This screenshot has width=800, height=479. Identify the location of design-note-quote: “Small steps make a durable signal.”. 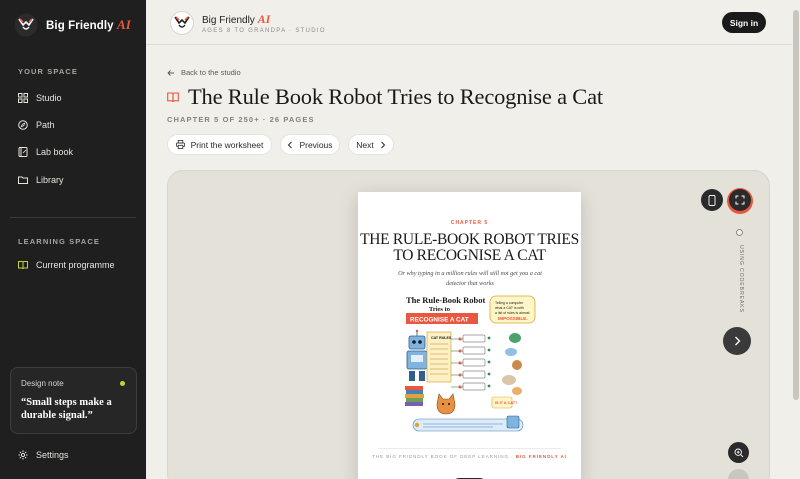
(66, 409).